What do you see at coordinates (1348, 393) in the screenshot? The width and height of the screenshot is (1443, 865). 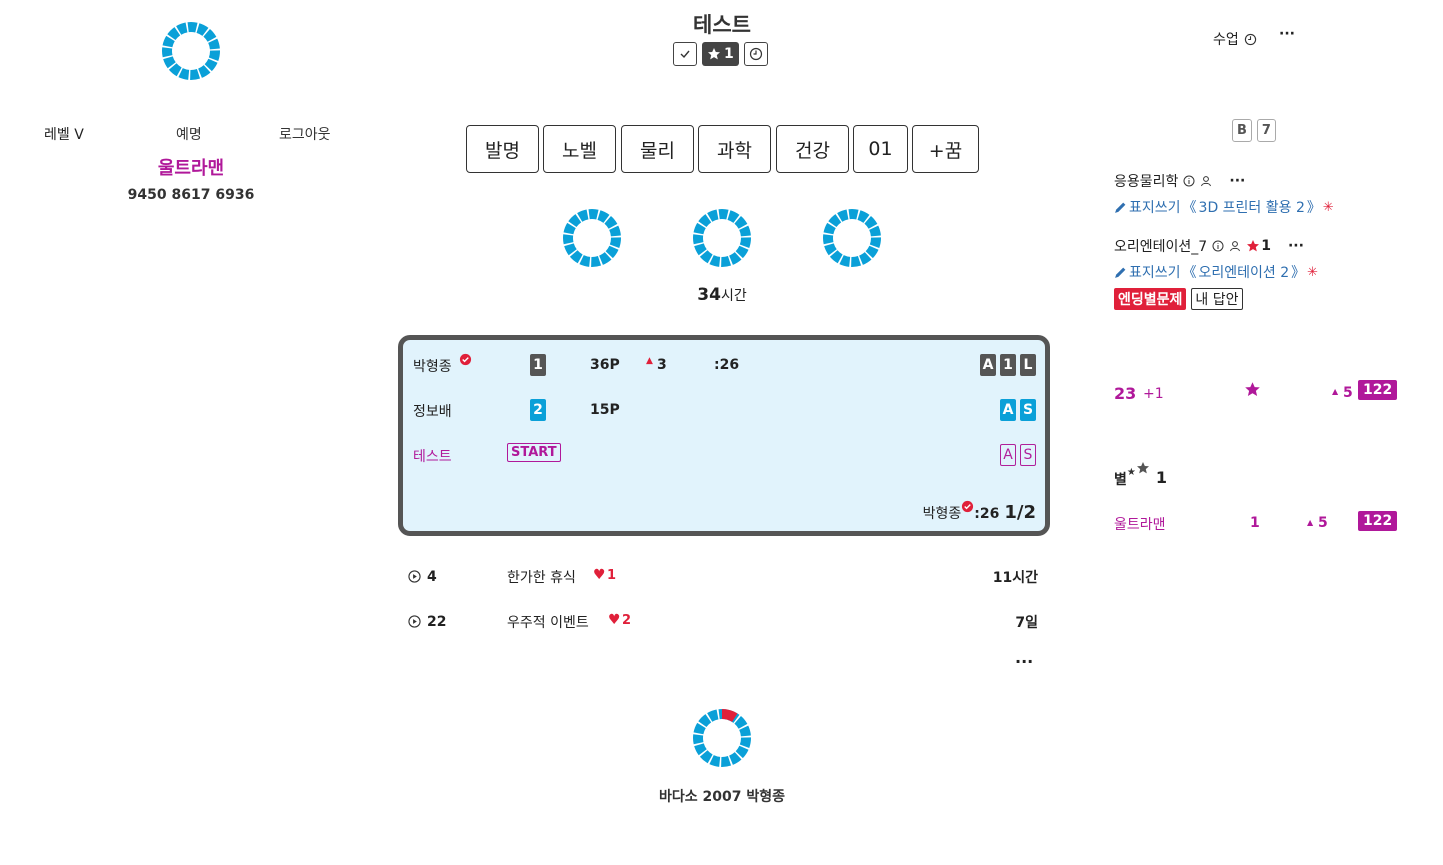 I see `stats-up: 5` at bounding box center [1348, 393].